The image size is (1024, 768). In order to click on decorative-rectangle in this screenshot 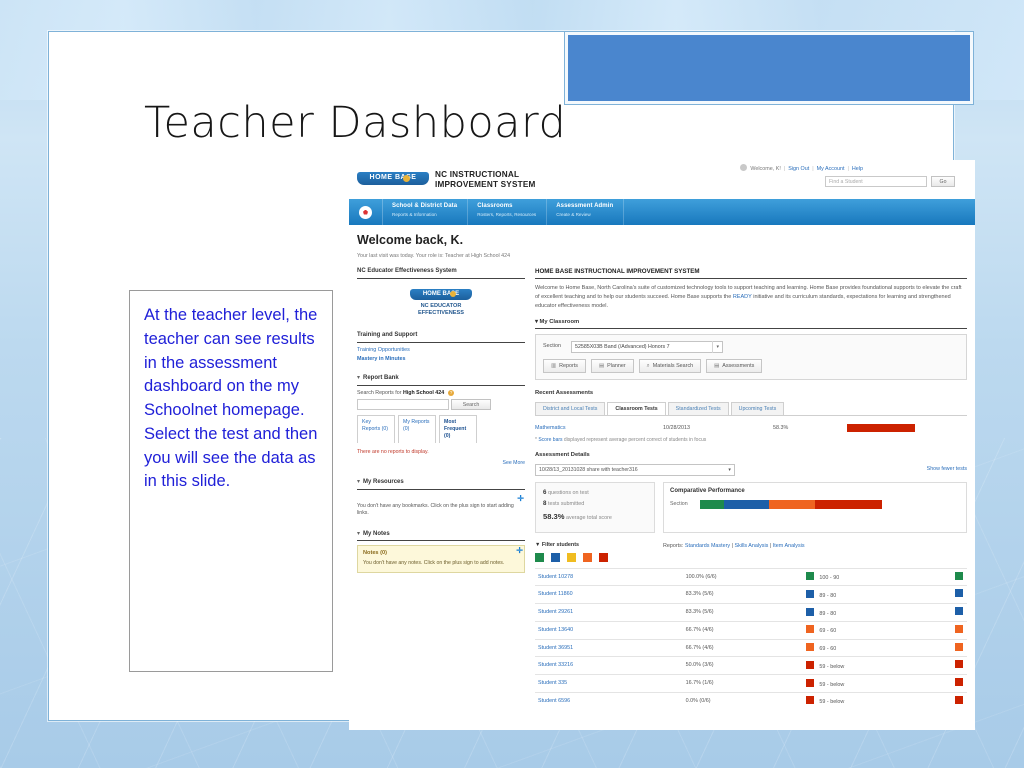, I will do `click(769, 68)`.